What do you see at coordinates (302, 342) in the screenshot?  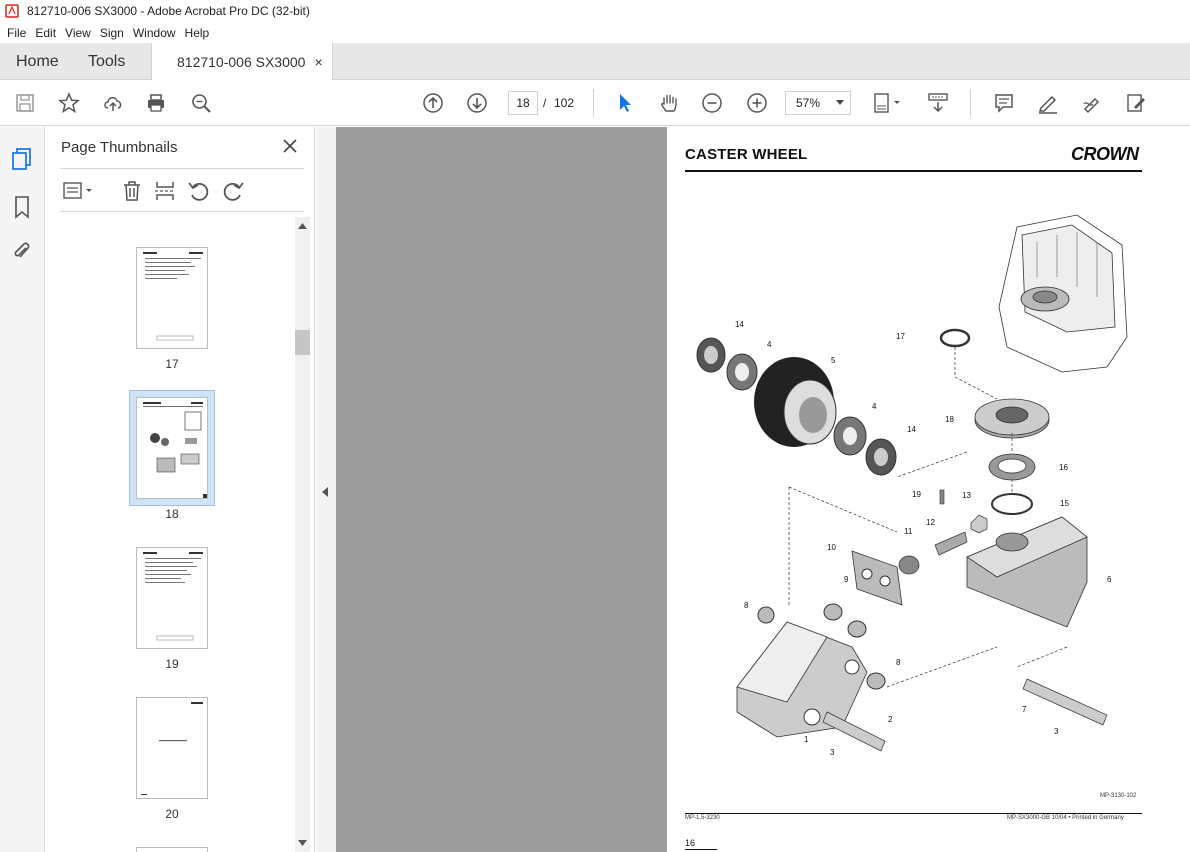 I see `scrollbar-thumb` at bounding box center [302, 342].